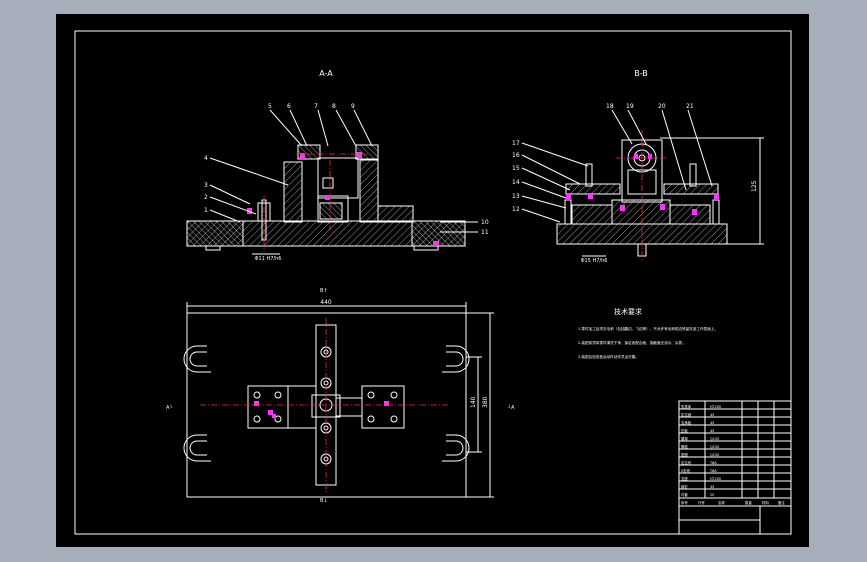 This screenshot has height=562, width=867. What do you see at coordinates (684, 486) in the screenshot?
I see `tb-row-11-name: 销钉` at bounding box center [684, 486].